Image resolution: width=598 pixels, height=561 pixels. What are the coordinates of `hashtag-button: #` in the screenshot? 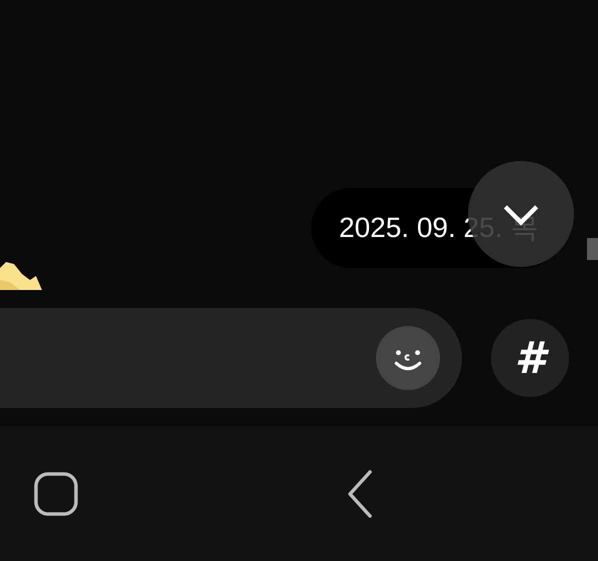 It's located at (530, 358).